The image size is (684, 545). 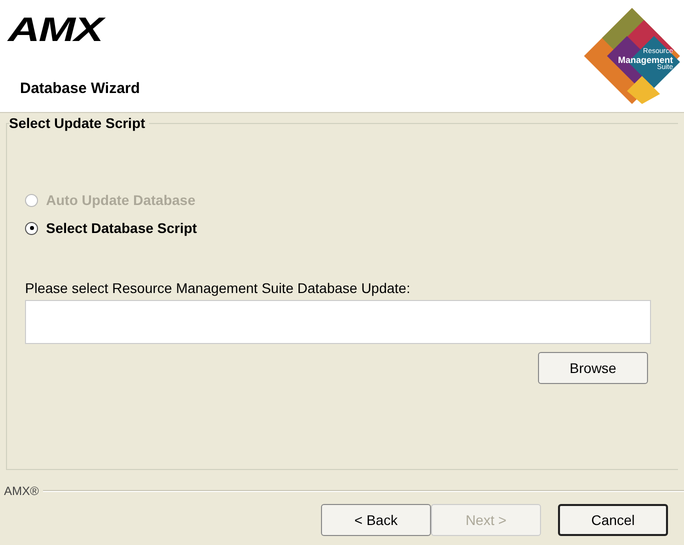 What do you see at coordinates (338, 322) in the screenshot?
I see `script-path-field` at bounding box center [338, 322].